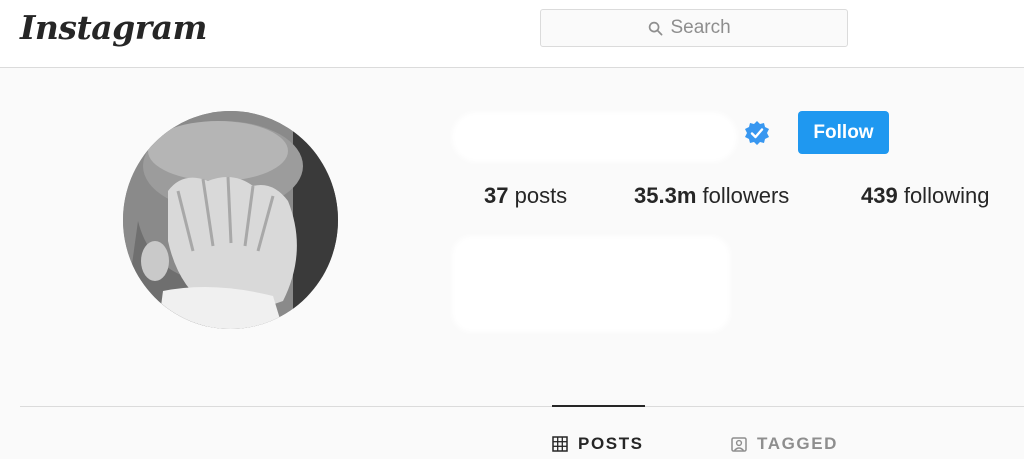  Describe the element at coordinates (655, 28) in the screenshot. I see `search-icon` at that location.